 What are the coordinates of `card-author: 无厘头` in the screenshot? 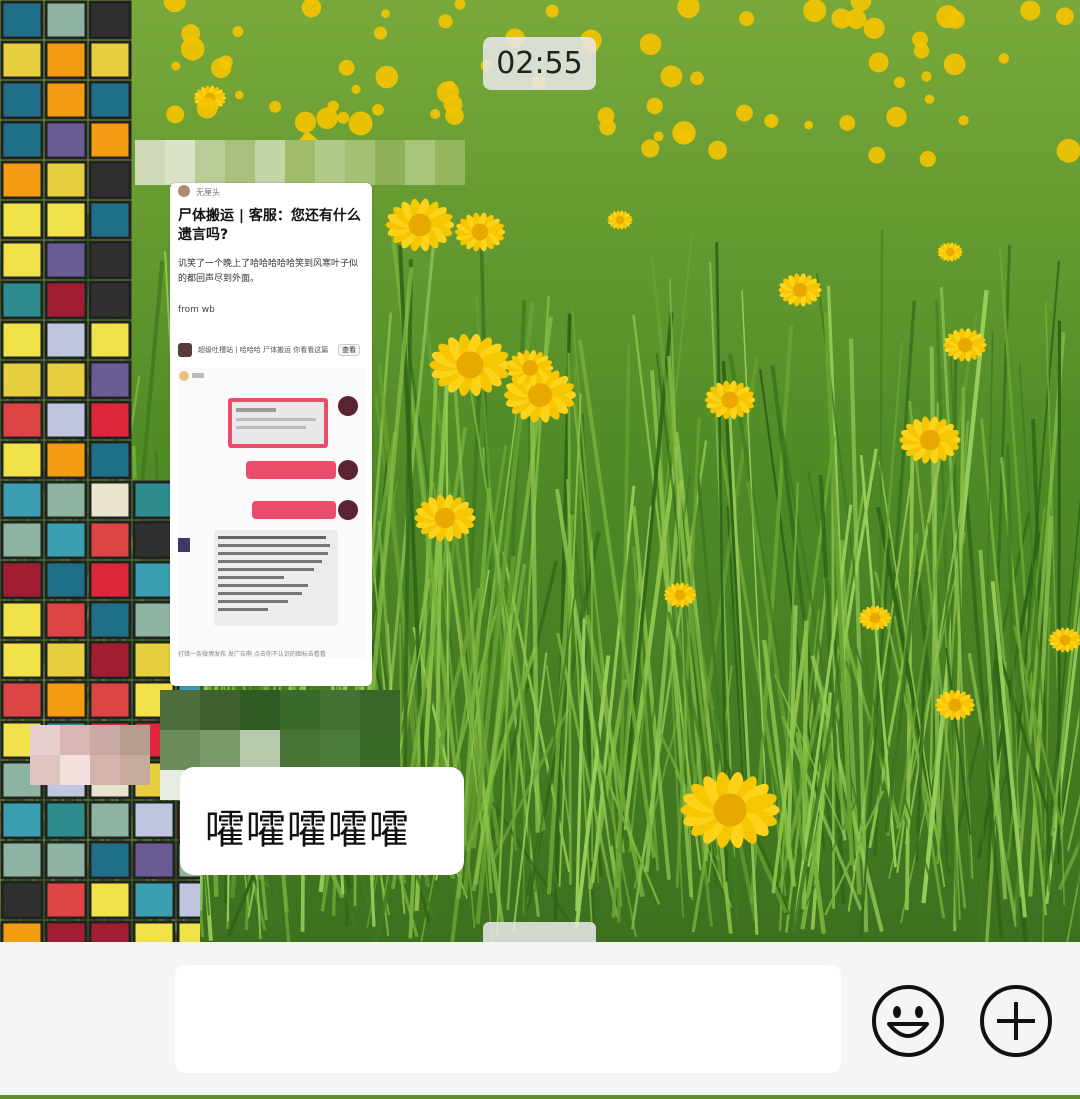 It's located at (208, 192).